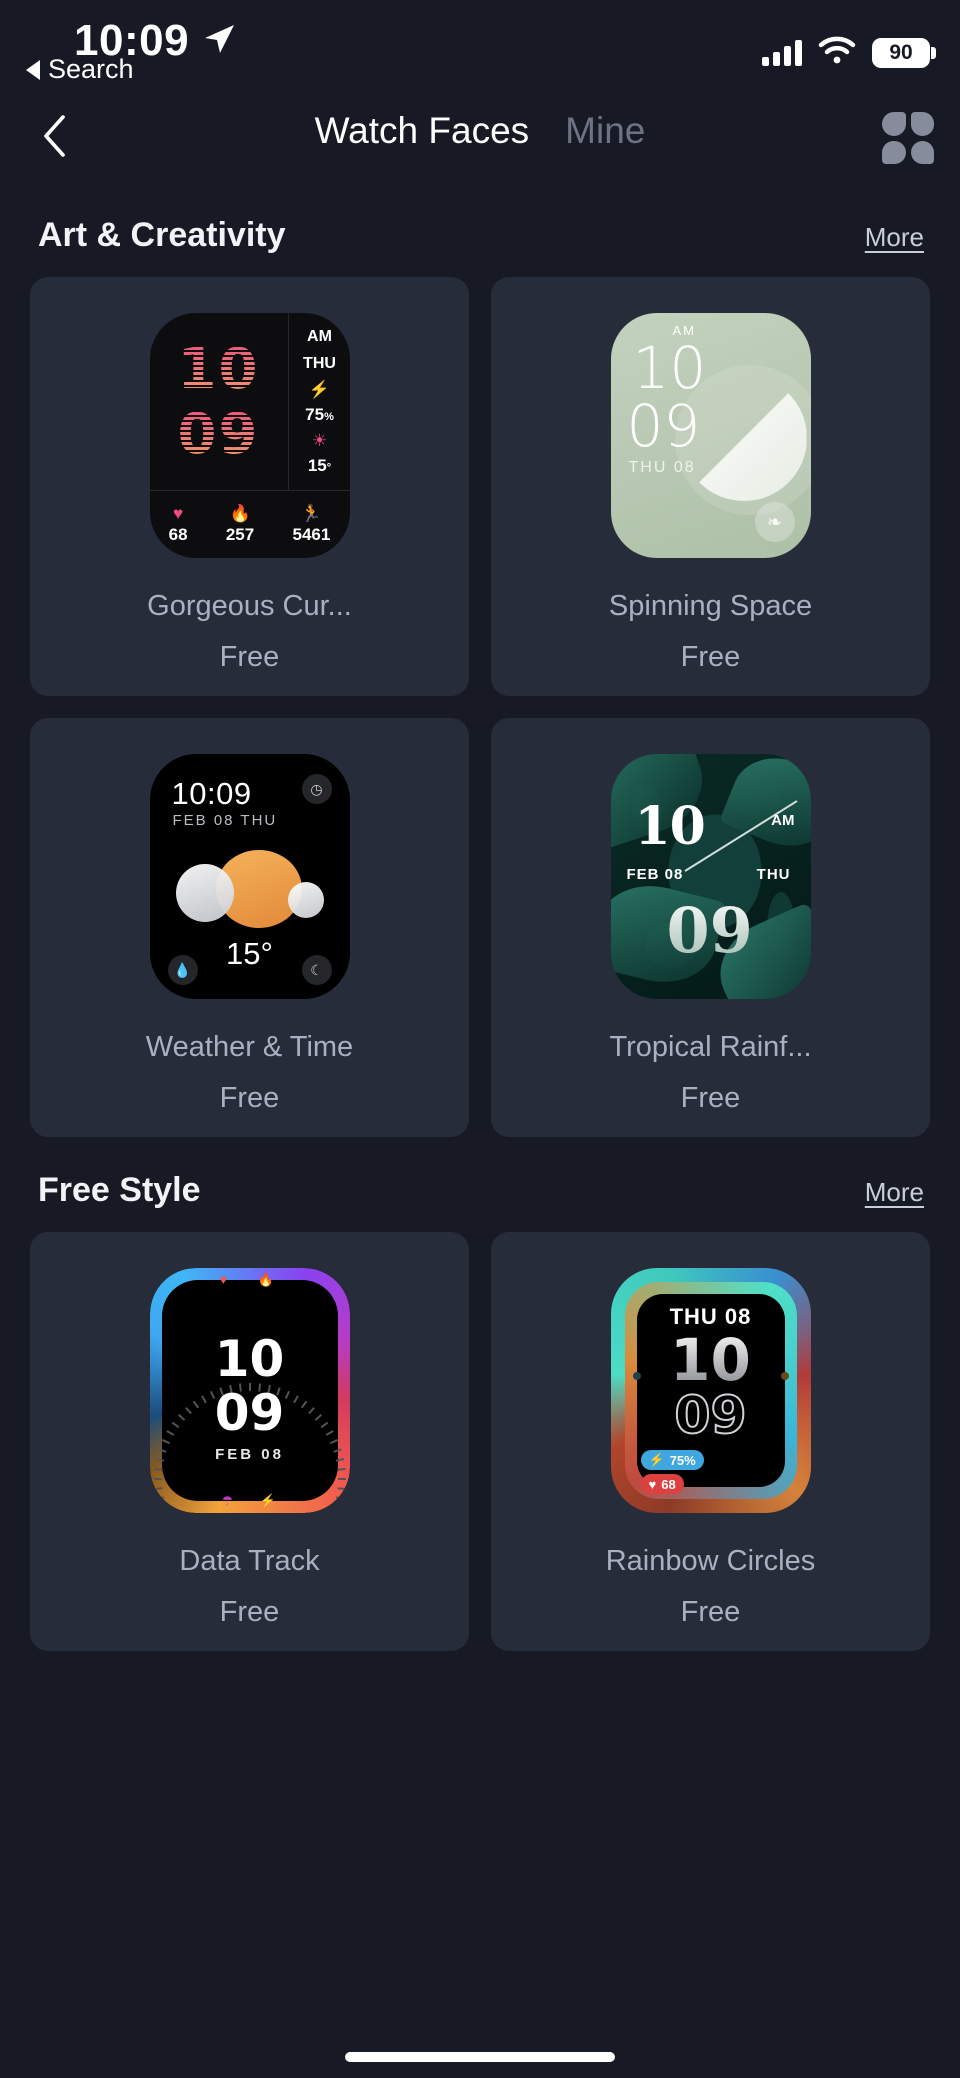 The width and height of the screenshot is (960, 2078). What do you see at coordinates (249, 876) in the screenshot?
I see `watch-face-preview-weather-time: 10:09 FEB 08 THU ◷ 15° 💧 ☾` at bounding box center [249, 876].